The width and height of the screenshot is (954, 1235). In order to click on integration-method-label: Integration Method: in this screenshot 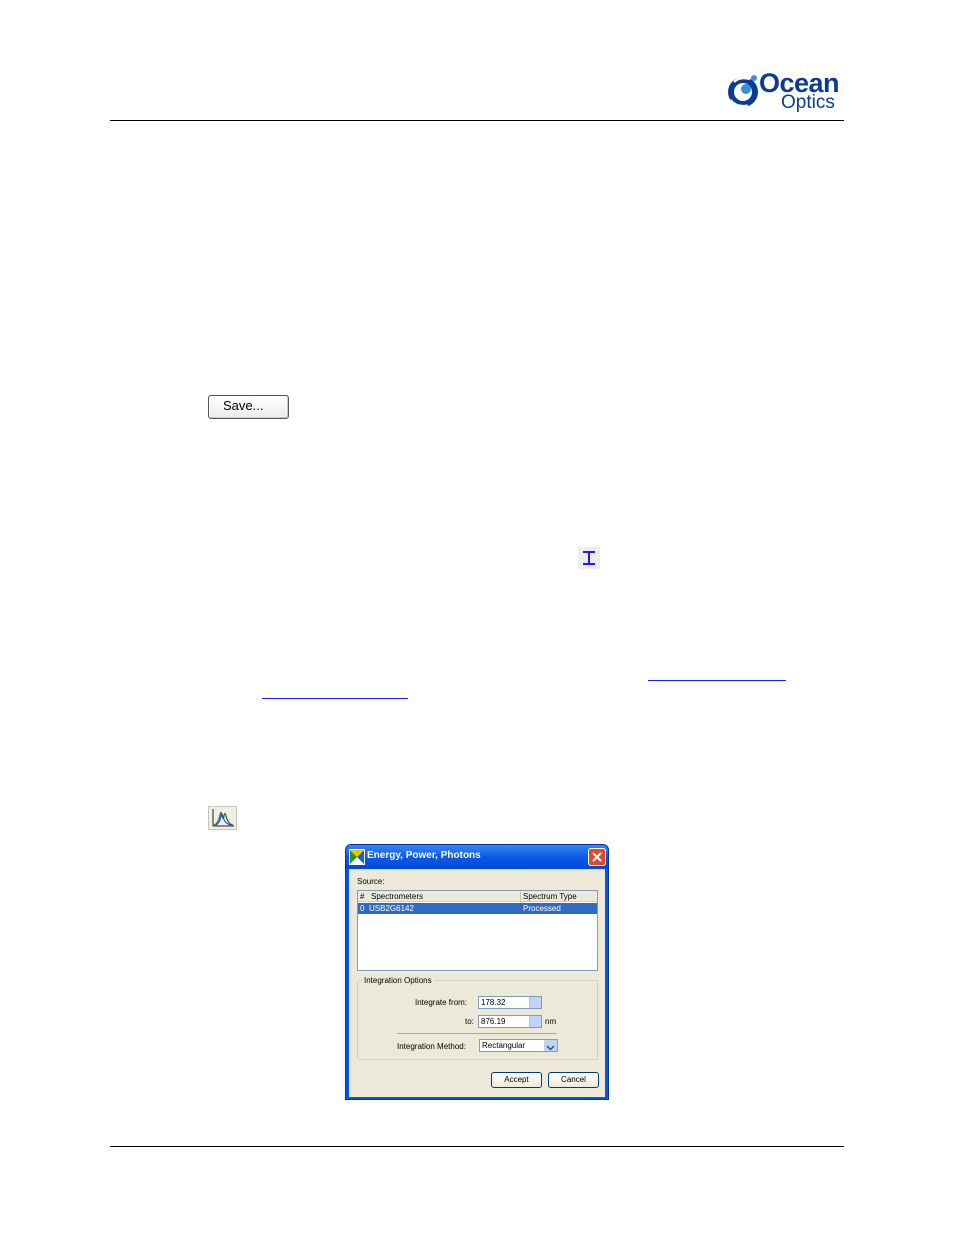, I will do `click(431, 1046)`.